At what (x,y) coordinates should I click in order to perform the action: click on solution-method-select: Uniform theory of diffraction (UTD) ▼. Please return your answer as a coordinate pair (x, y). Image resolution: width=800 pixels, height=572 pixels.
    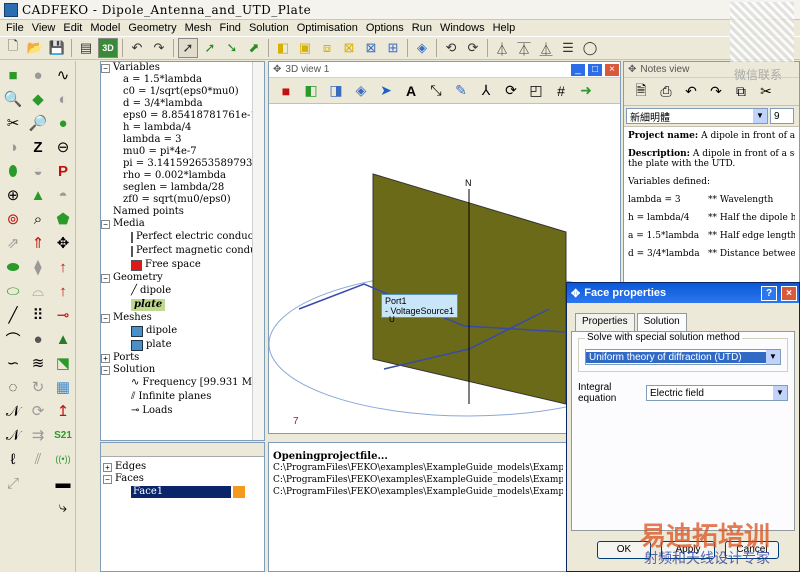
    Looking at the image, I should click on (683, 357).